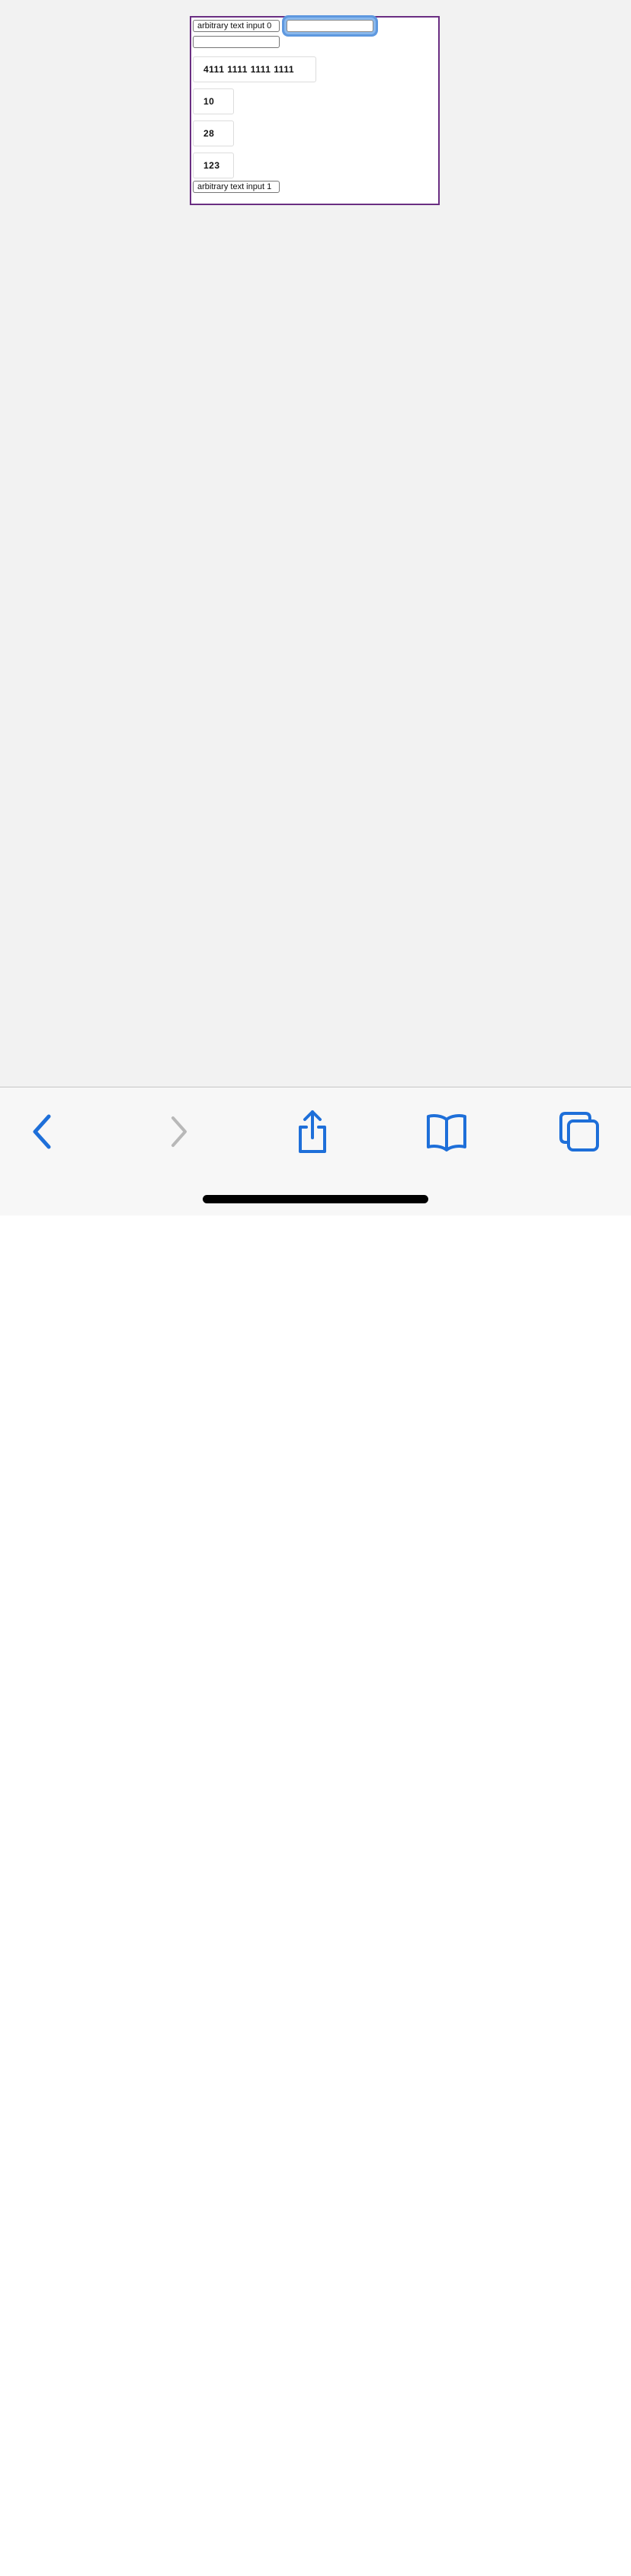  Describe the element at coordinates (236, 187) in the screenshot. I see `arbitrary-text-input-1: arbitrary text input 1` at that location.